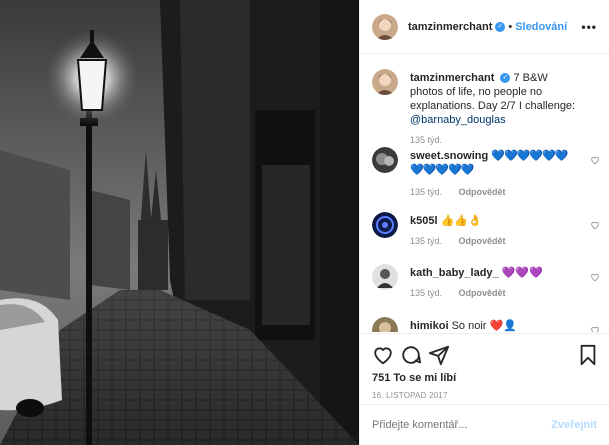 Image resolution: width=609 pixels, height=445 pixels. I want to click on caption-username: tamzinmerchant, so click(452, 78).